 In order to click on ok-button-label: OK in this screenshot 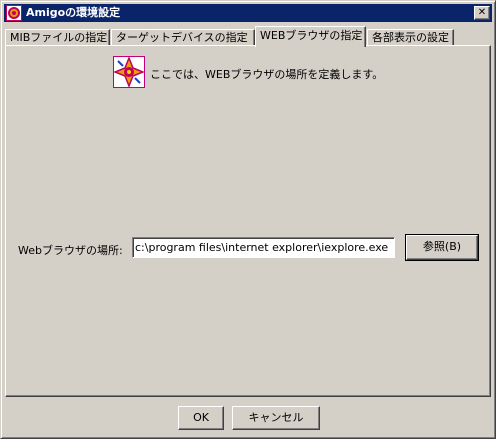, I will do `click(201, 417)`.